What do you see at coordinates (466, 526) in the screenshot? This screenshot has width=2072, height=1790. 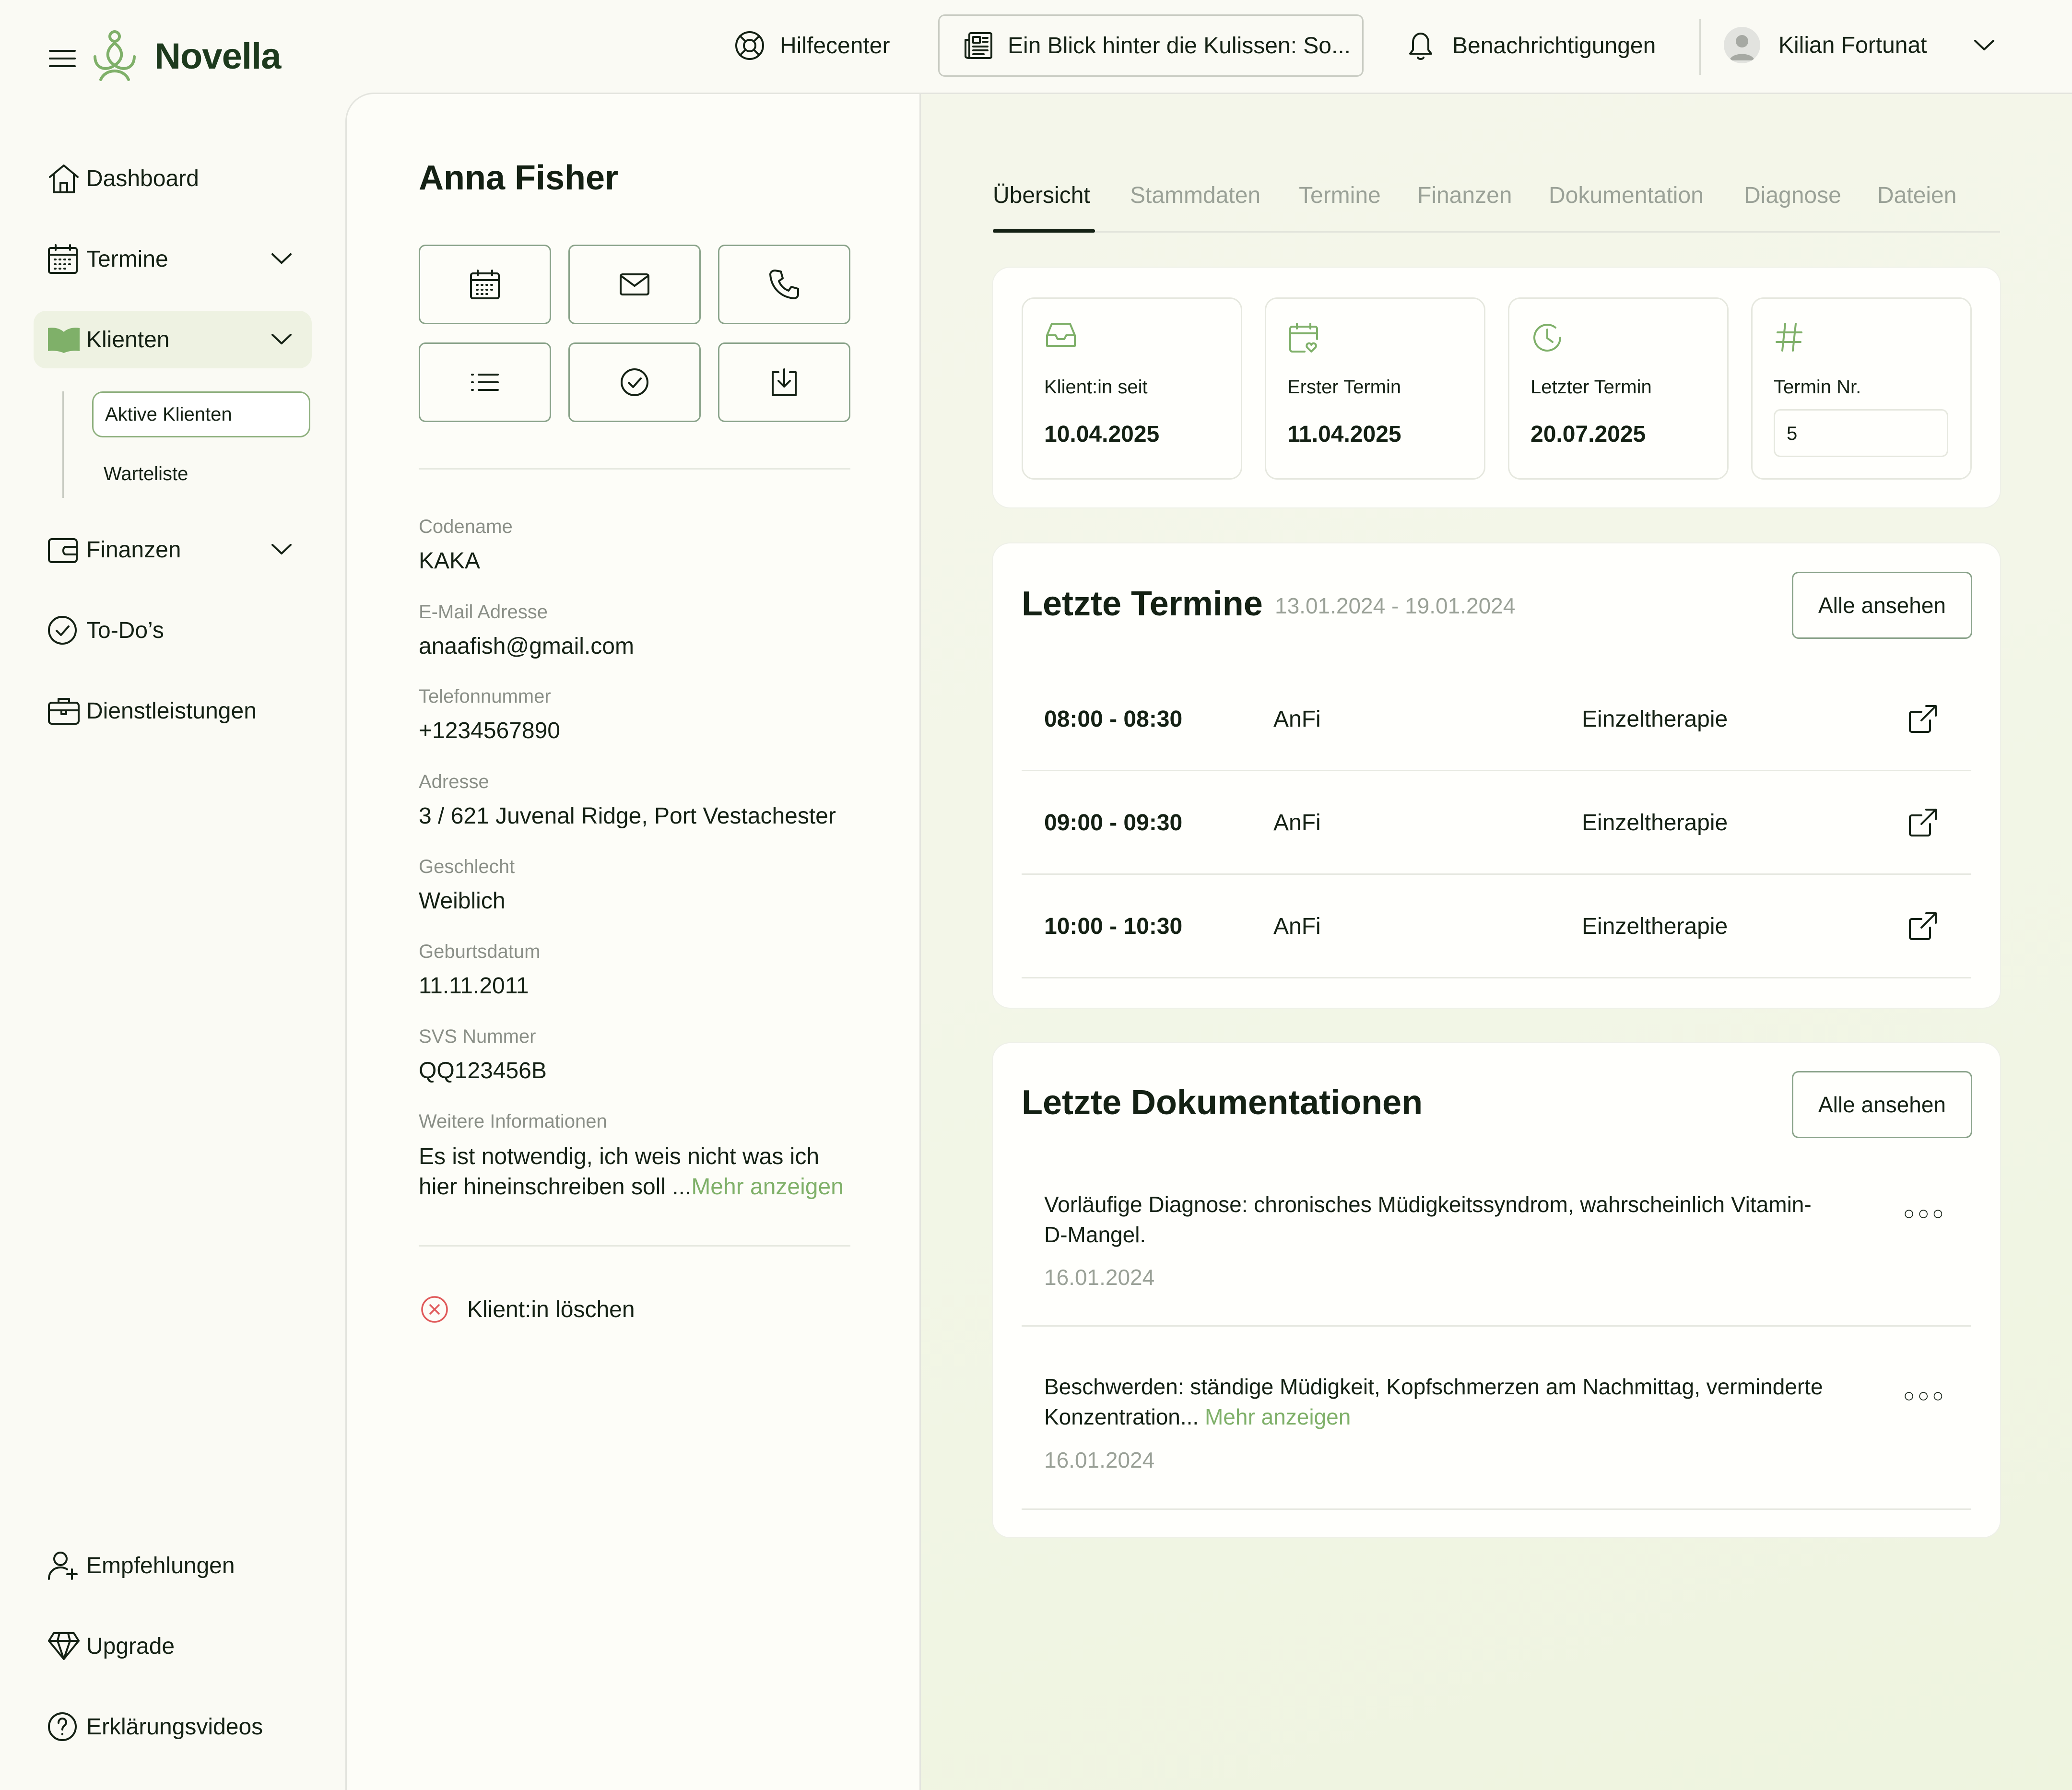 I see `codename-label: Codename` at bounding box center [466, 526].